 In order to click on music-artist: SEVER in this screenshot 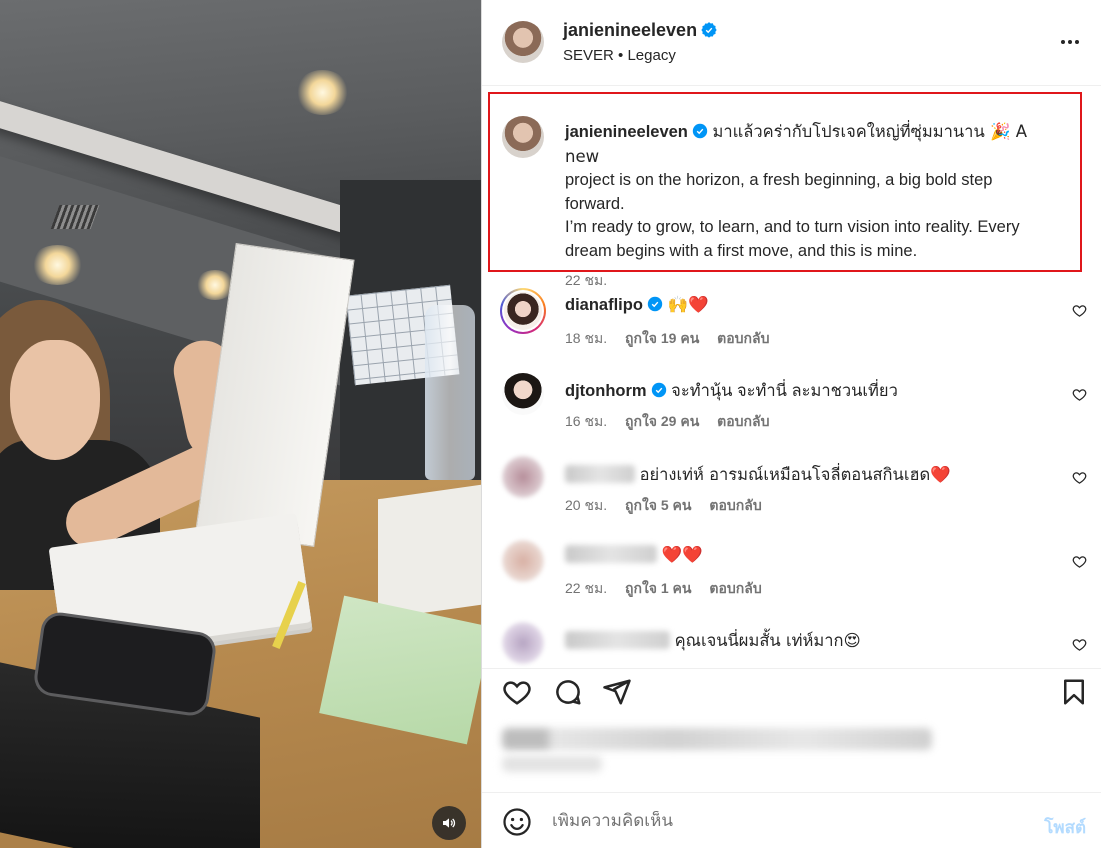, I will do `click(588, 55)`.